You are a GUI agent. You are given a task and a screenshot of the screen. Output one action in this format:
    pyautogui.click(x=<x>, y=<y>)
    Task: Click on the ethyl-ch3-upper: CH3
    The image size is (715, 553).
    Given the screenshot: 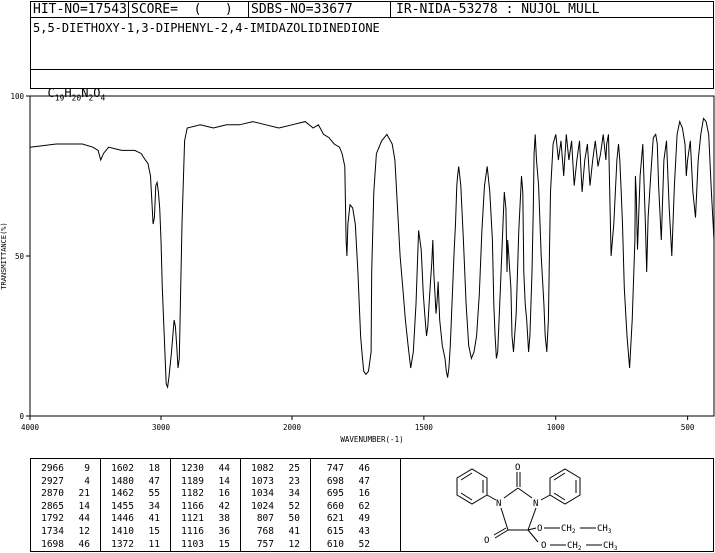 What is the action you would take?
    pyautogui.click(x=604, y=529)
    